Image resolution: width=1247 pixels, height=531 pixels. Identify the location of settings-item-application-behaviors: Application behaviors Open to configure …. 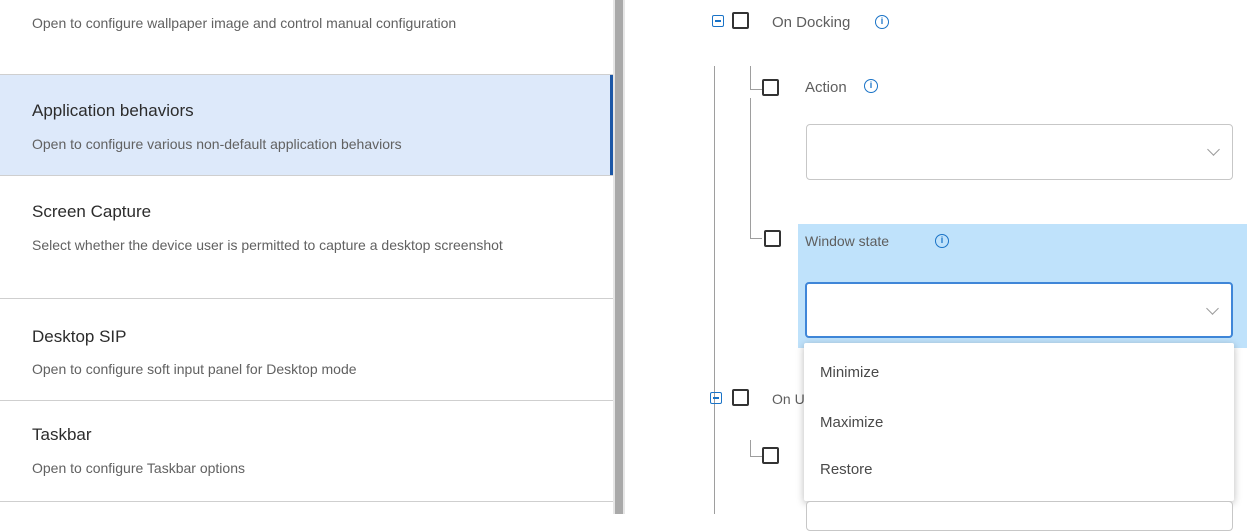
(306, 125).